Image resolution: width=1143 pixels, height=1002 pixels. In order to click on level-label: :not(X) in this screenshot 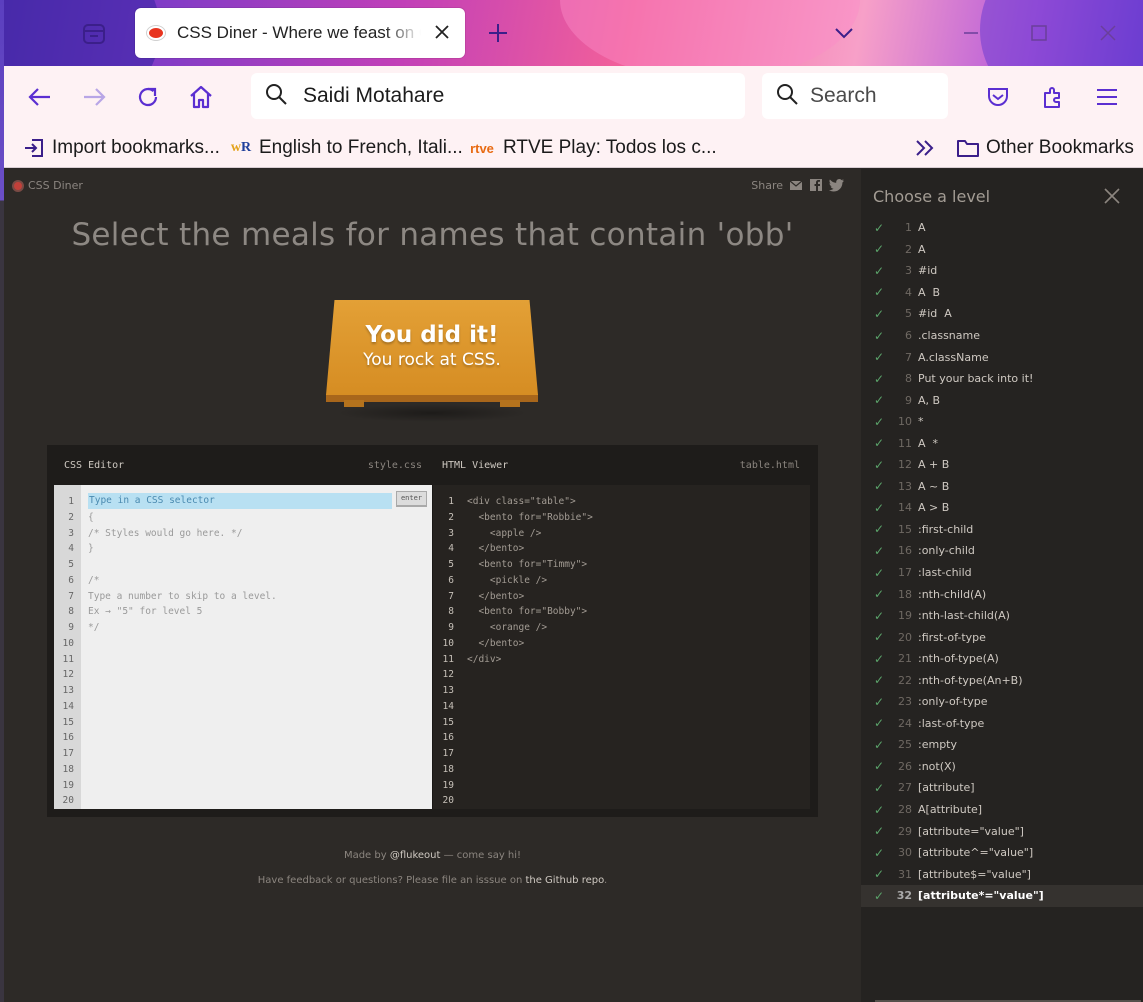, I will do `click(937, 766)`.